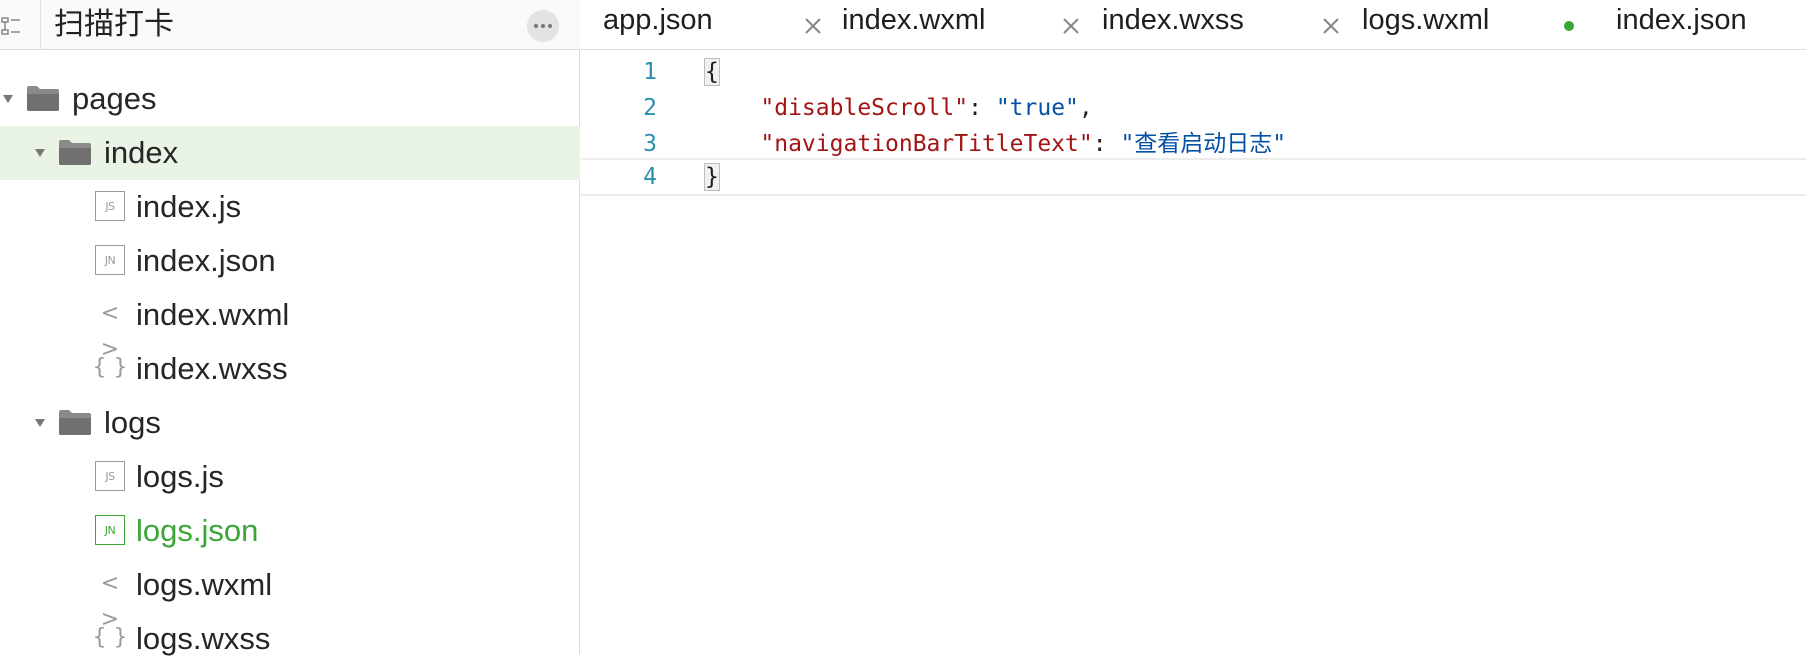  What do you see at coordinates (206, 260) in the screenshot?
I see `tree-label: index.json` at bounding box center [206, 260].